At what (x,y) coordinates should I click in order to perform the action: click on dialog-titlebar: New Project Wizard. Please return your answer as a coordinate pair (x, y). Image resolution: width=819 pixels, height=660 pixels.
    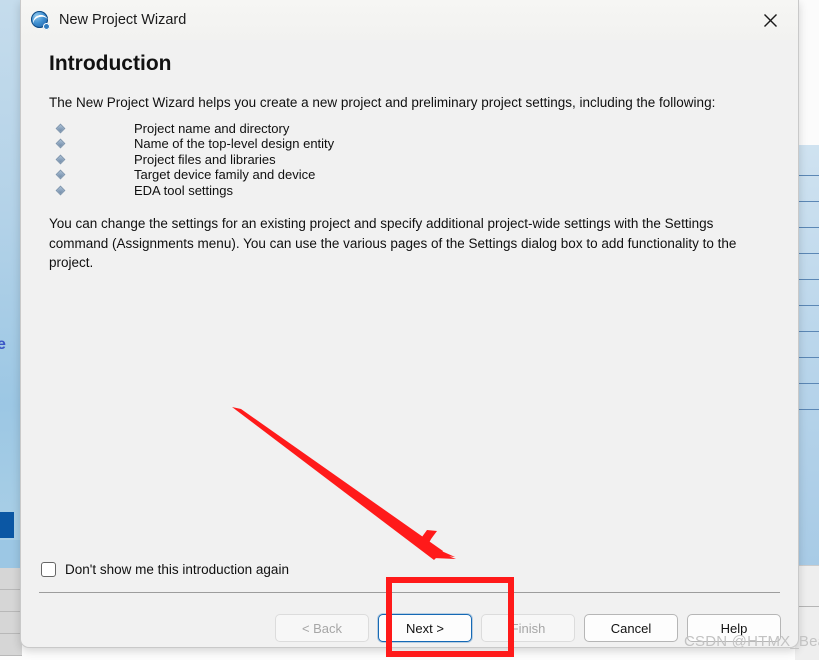
    Looking at the image, I should click on (409, 20).